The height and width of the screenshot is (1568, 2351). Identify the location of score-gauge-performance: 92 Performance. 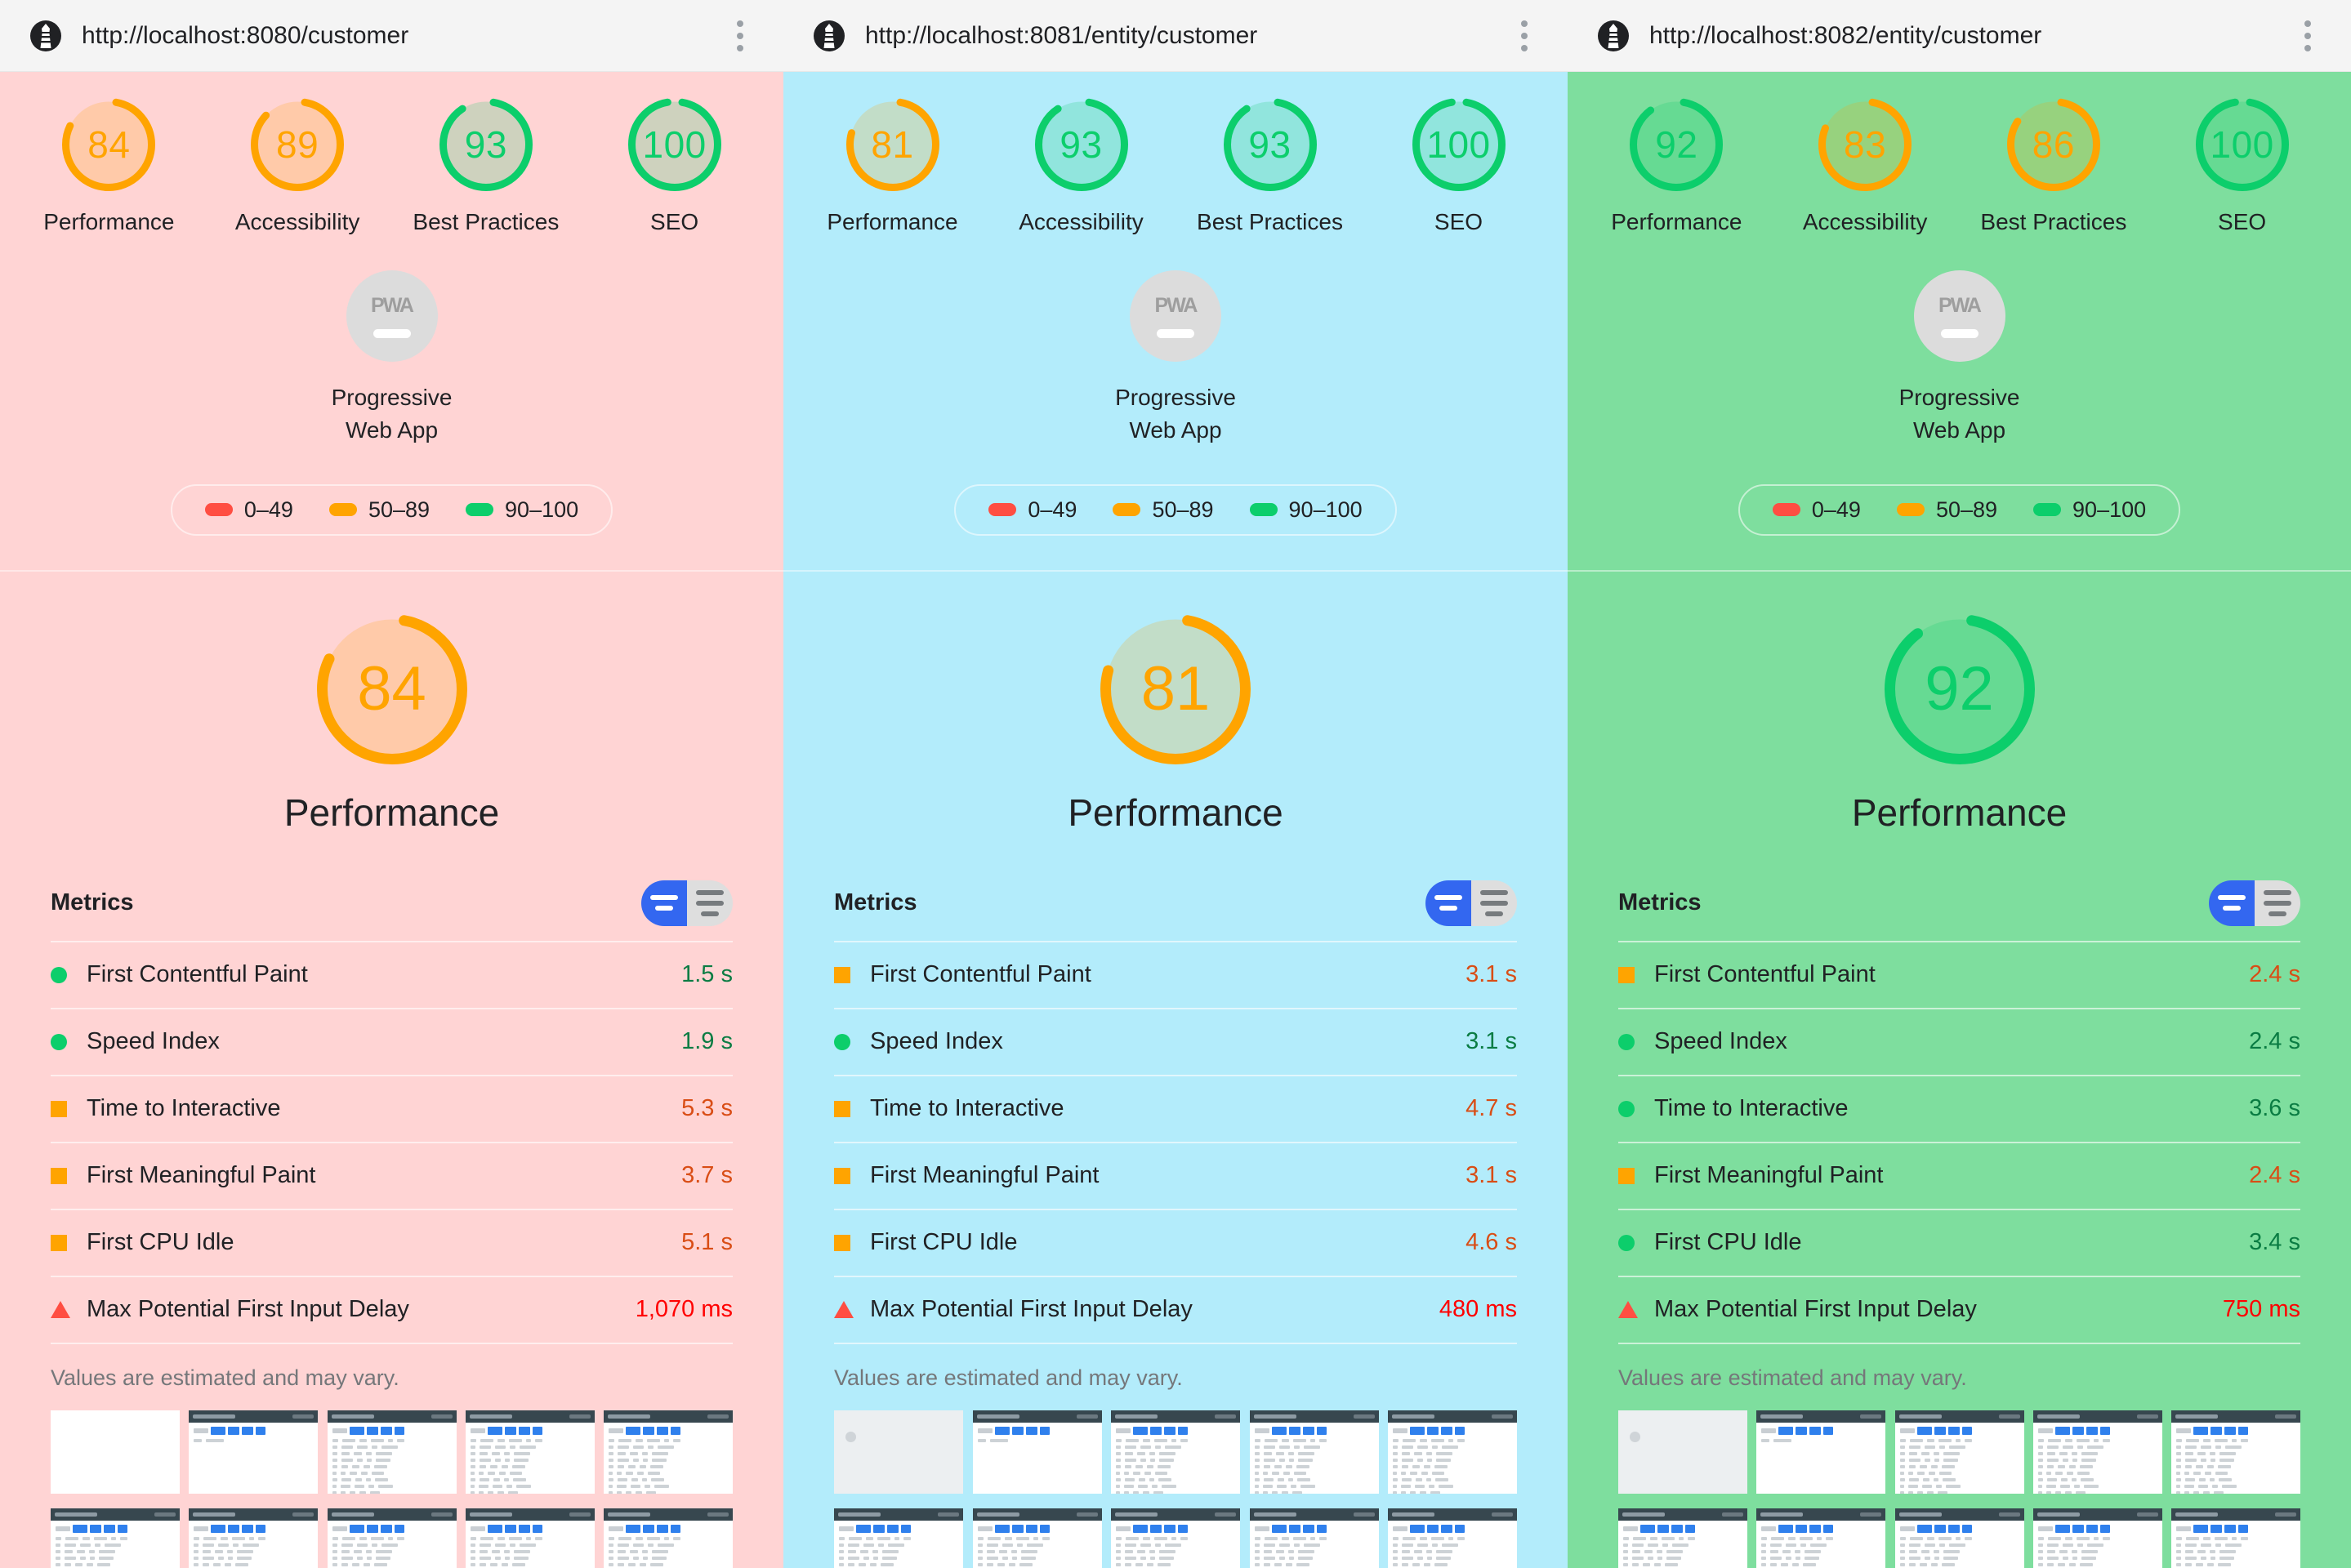
(1677, 166).